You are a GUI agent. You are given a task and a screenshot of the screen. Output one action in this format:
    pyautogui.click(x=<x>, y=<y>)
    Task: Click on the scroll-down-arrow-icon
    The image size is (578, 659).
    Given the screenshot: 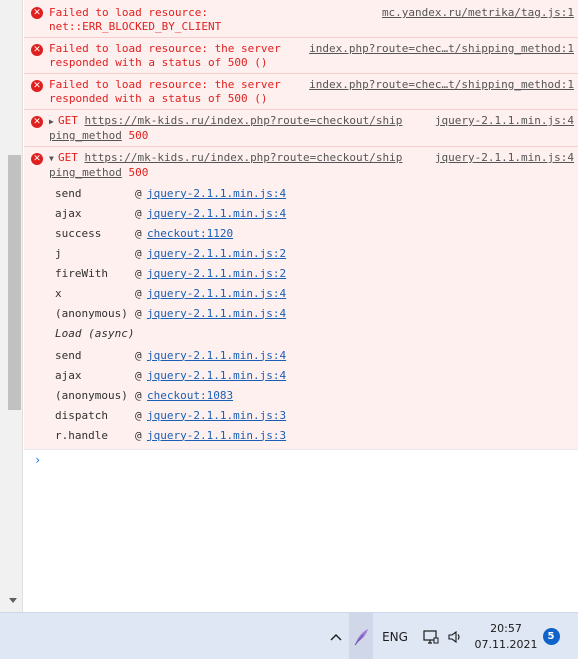 What is the action you would take?
    pyautogui.click(x=13, y=600)
    